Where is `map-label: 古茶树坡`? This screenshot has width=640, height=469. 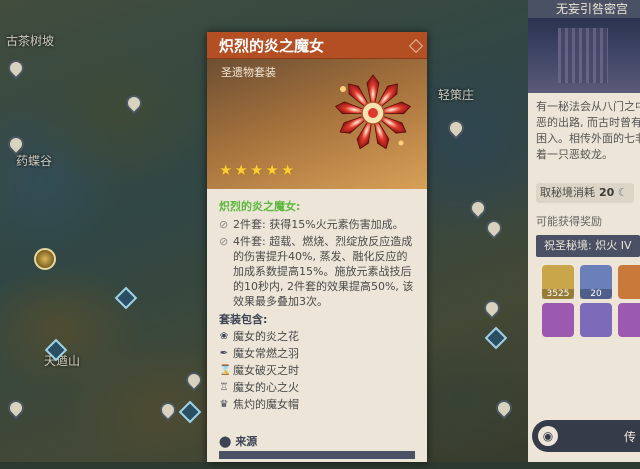
map-label: 古茶树坡 is located at coordinates (30, 41).